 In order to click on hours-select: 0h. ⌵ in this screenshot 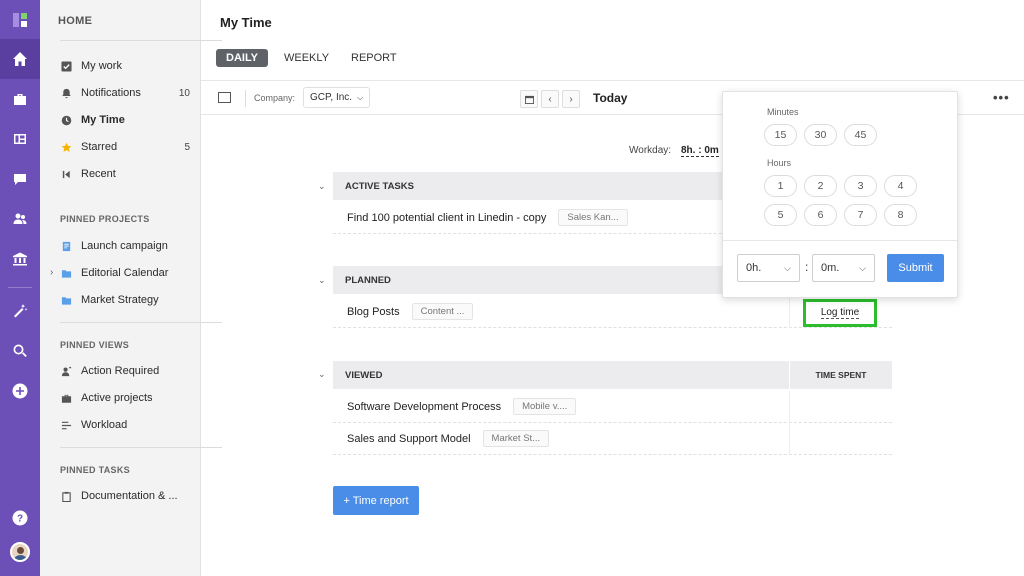, I will do `click(768, 268)`.